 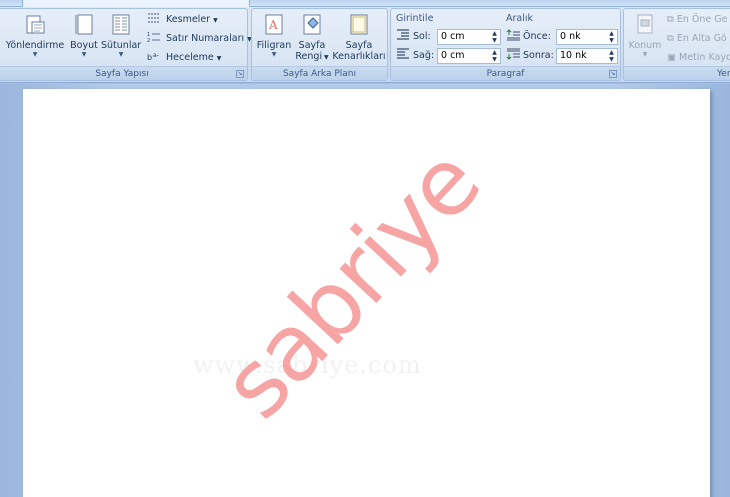 What do you see at coordinates (156, 55) in the screenshot?
I see `svg-text: a-` at bounding box center [156, 55].